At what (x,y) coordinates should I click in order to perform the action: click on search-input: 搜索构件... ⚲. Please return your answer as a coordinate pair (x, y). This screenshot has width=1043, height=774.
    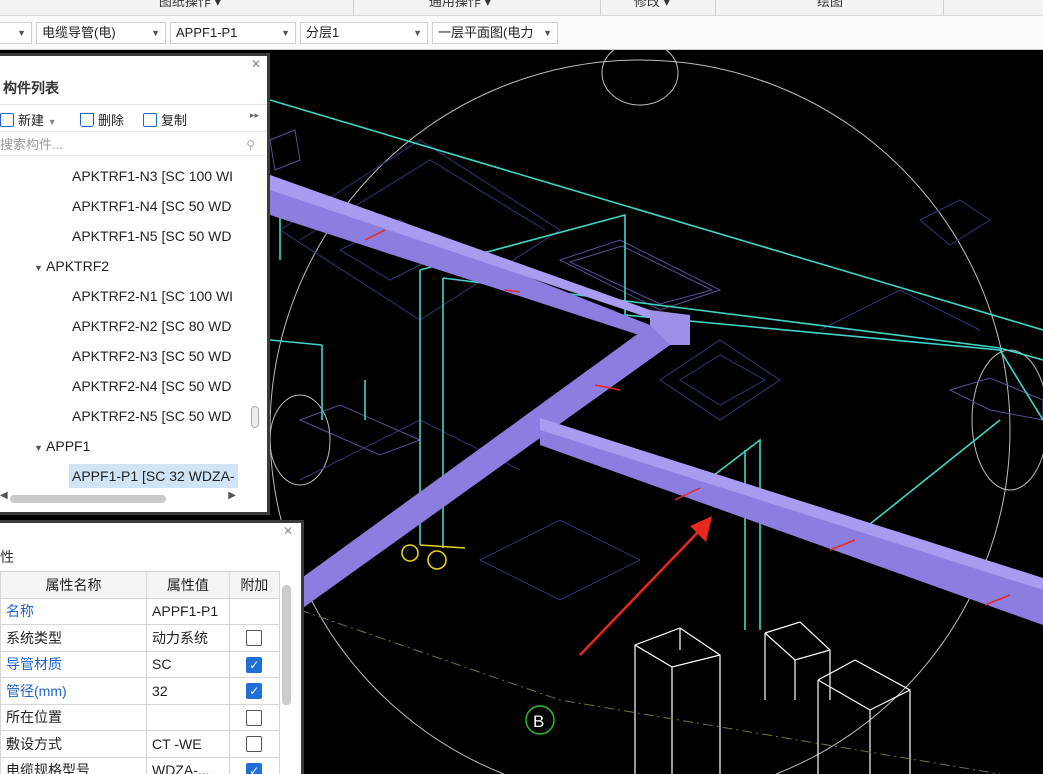
    Looking at the image, I should click on (132, 145).